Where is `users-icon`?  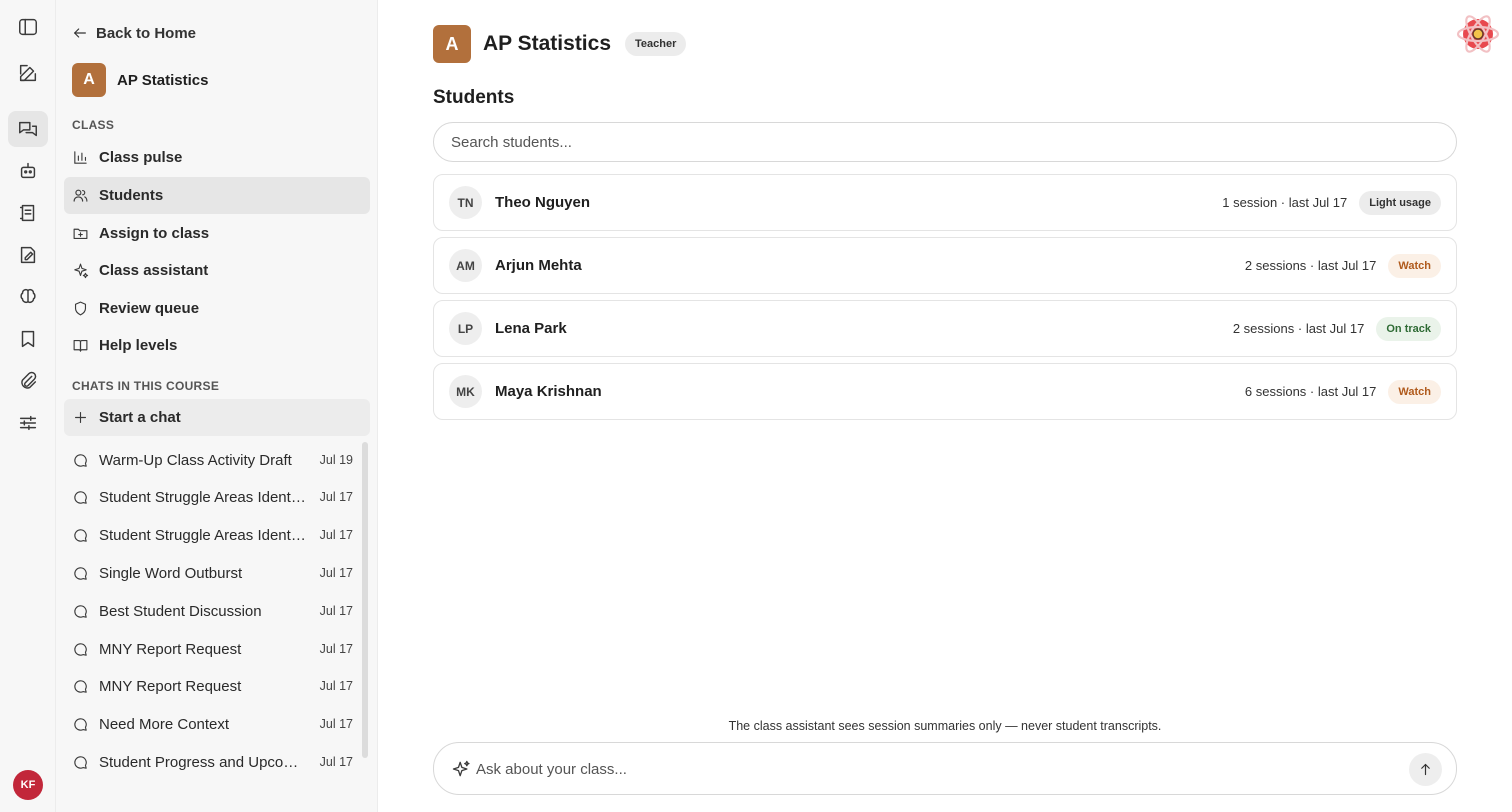
users-icon is located at coordinates (80, 195).